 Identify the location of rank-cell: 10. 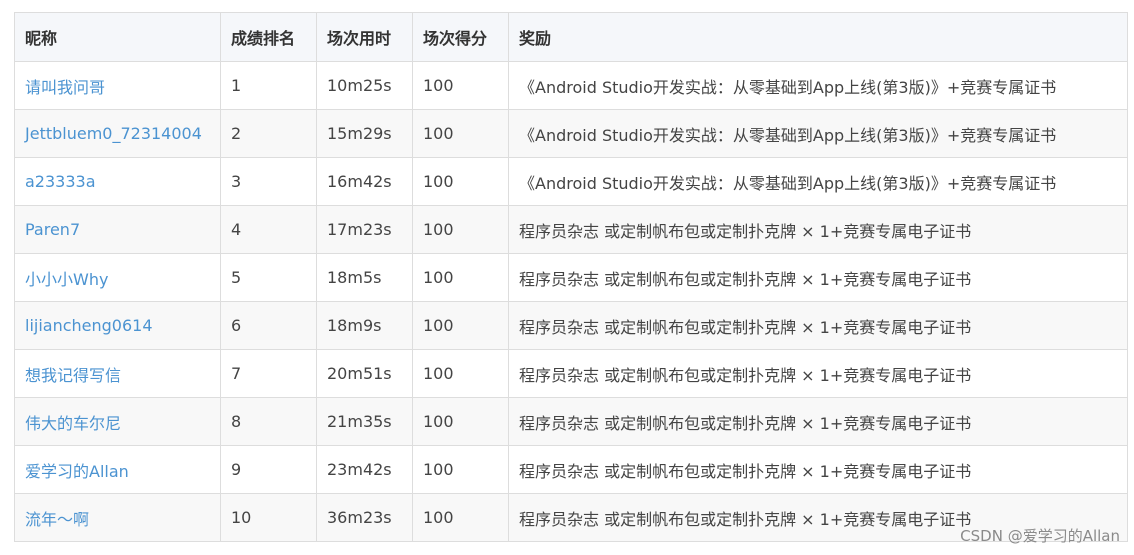
(268, 517).